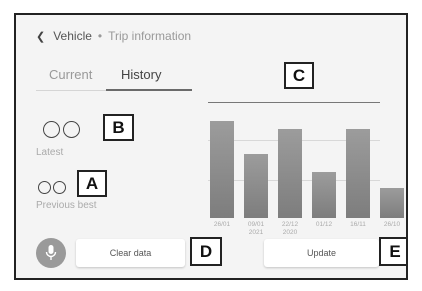  Describe the element at coordinates (150, 36) in the screenshot. I see `breadcrumb-current: Trip information` at that location.